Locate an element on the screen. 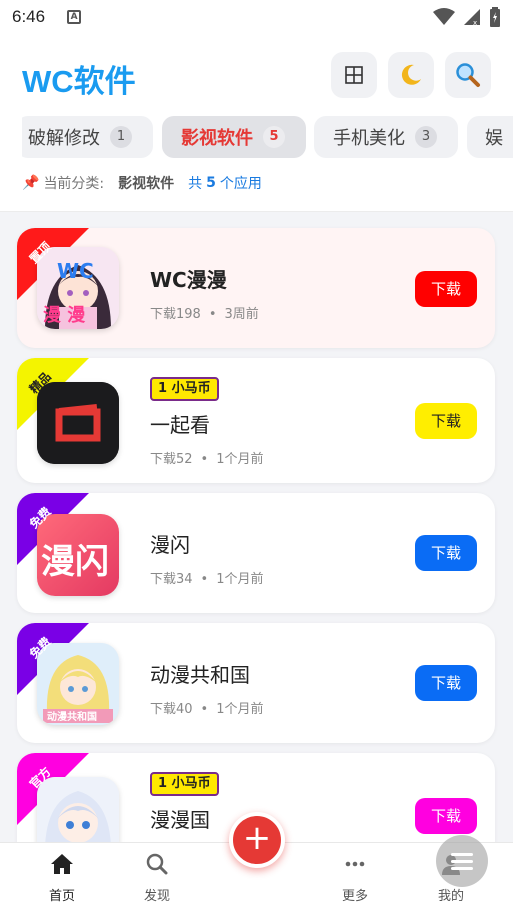 This screenshot has height=912, width=513. tv-icon is located at coordinates (78, 423).